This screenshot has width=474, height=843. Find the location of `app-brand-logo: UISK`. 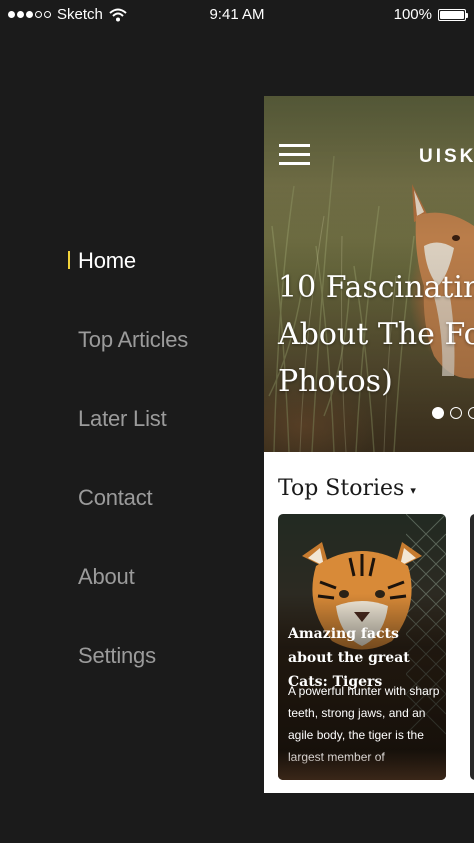

app-brand-logo: UISK is located at coordinates (446, 156).